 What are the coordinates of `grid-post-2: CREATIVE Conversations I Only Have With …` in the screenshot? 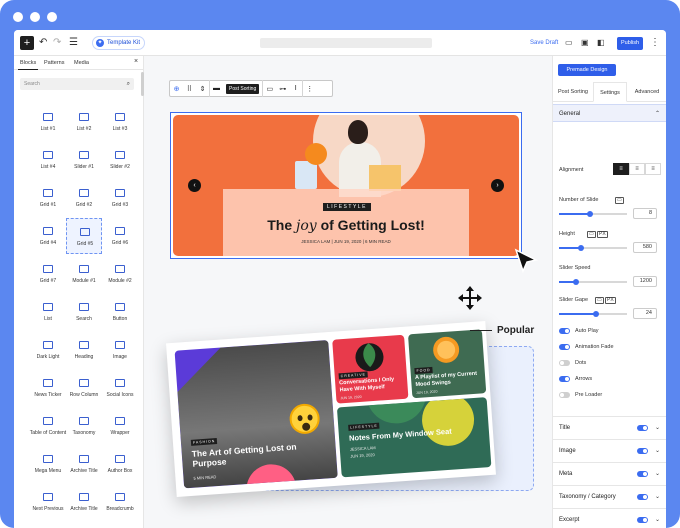 It's located at (370, 369).